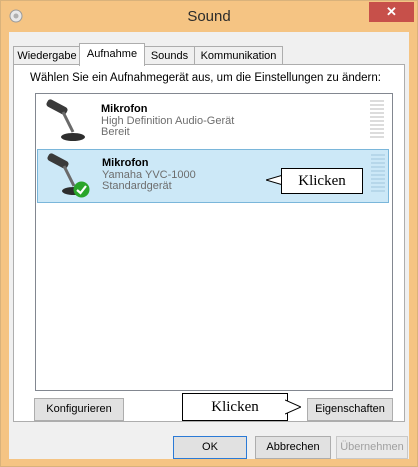 This screenshot has height=467, width=418. Describe the element at coordinates (235, 407) in the screenshot. I see `properties-callout: Klicken` at that location.